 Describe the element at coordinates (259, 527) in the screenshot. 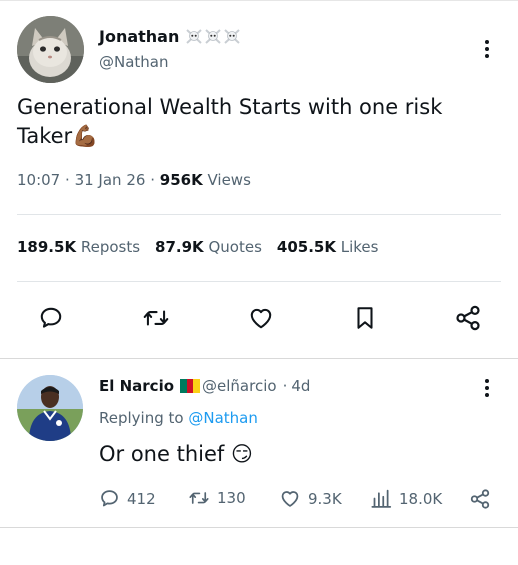

I see `bottom-divider` at that location.